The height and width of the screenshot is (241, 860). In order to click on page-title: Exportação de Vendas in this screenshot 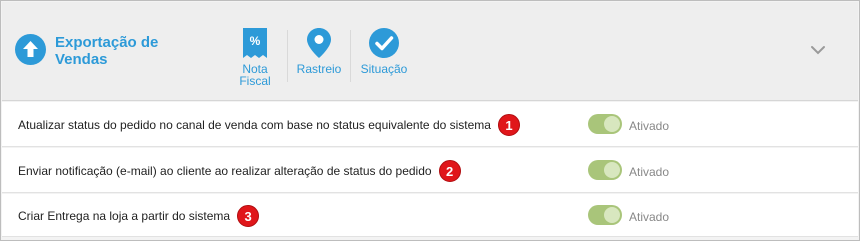, I will do `click(107, 51)`.